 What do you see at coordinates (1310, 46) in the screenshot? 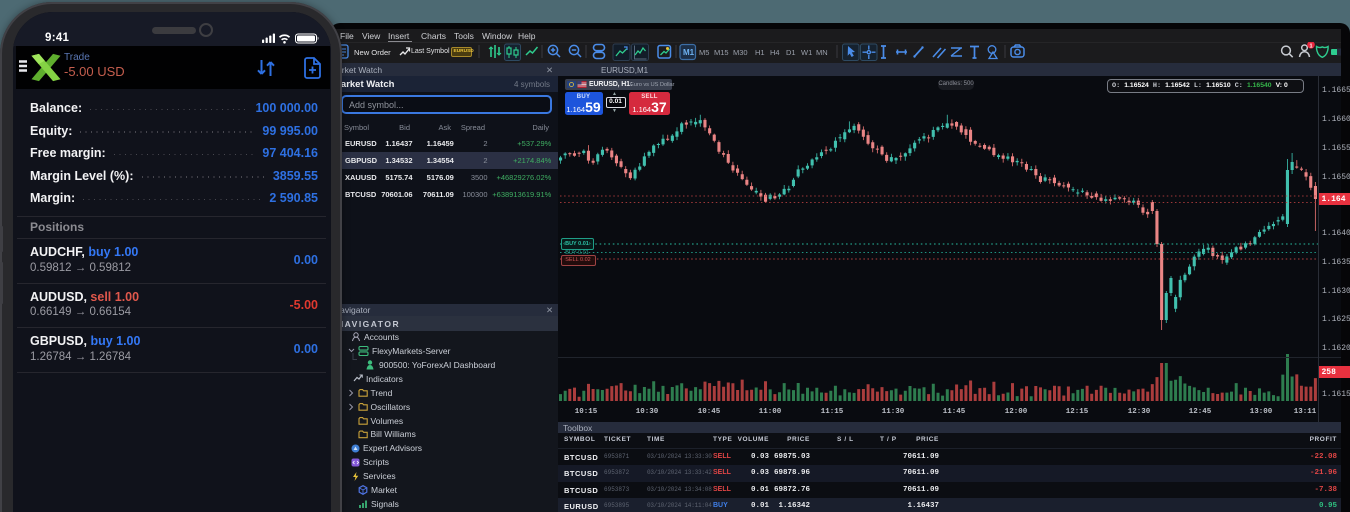
I see `svg-text: 1` at bounding box center [1310, 46].